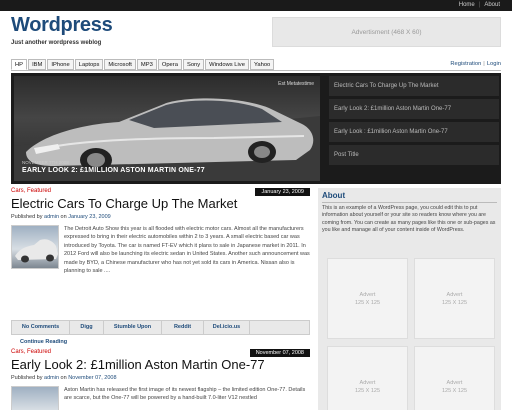  What do you see at coordinates (37, 64) in the screenshot?
I see `category-tab: IBM` at bounding box center [37, 64].